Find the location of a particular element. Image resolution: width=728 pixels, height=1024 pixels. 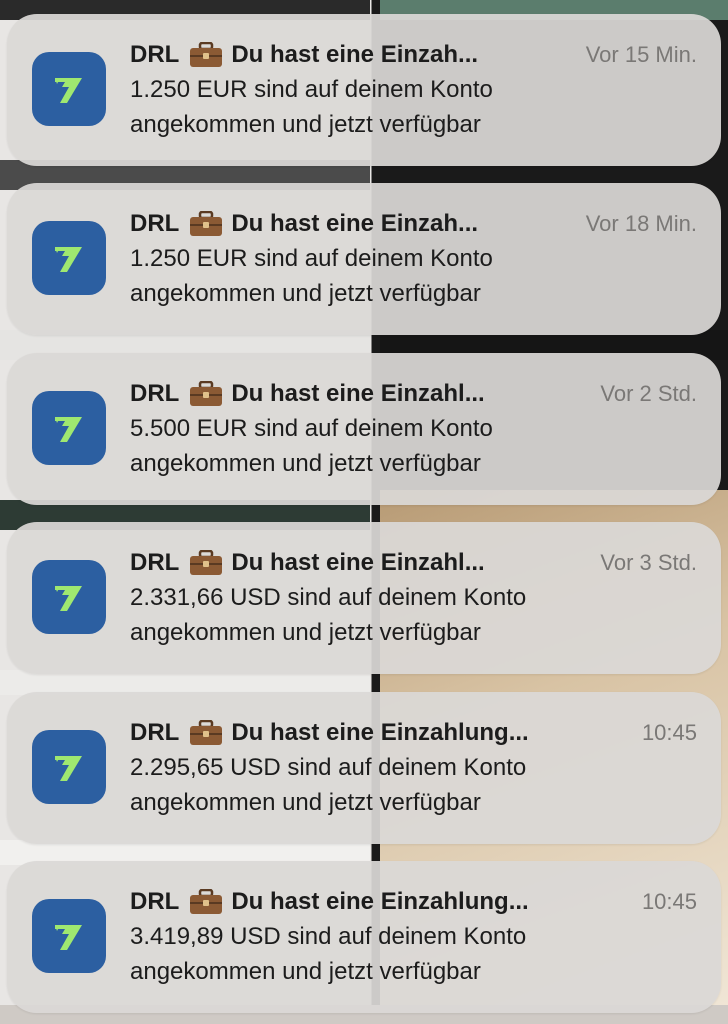

notification-header: DRL Du hast eine Einzah... Vor 18 Min. is located at coordinates (413, 224).